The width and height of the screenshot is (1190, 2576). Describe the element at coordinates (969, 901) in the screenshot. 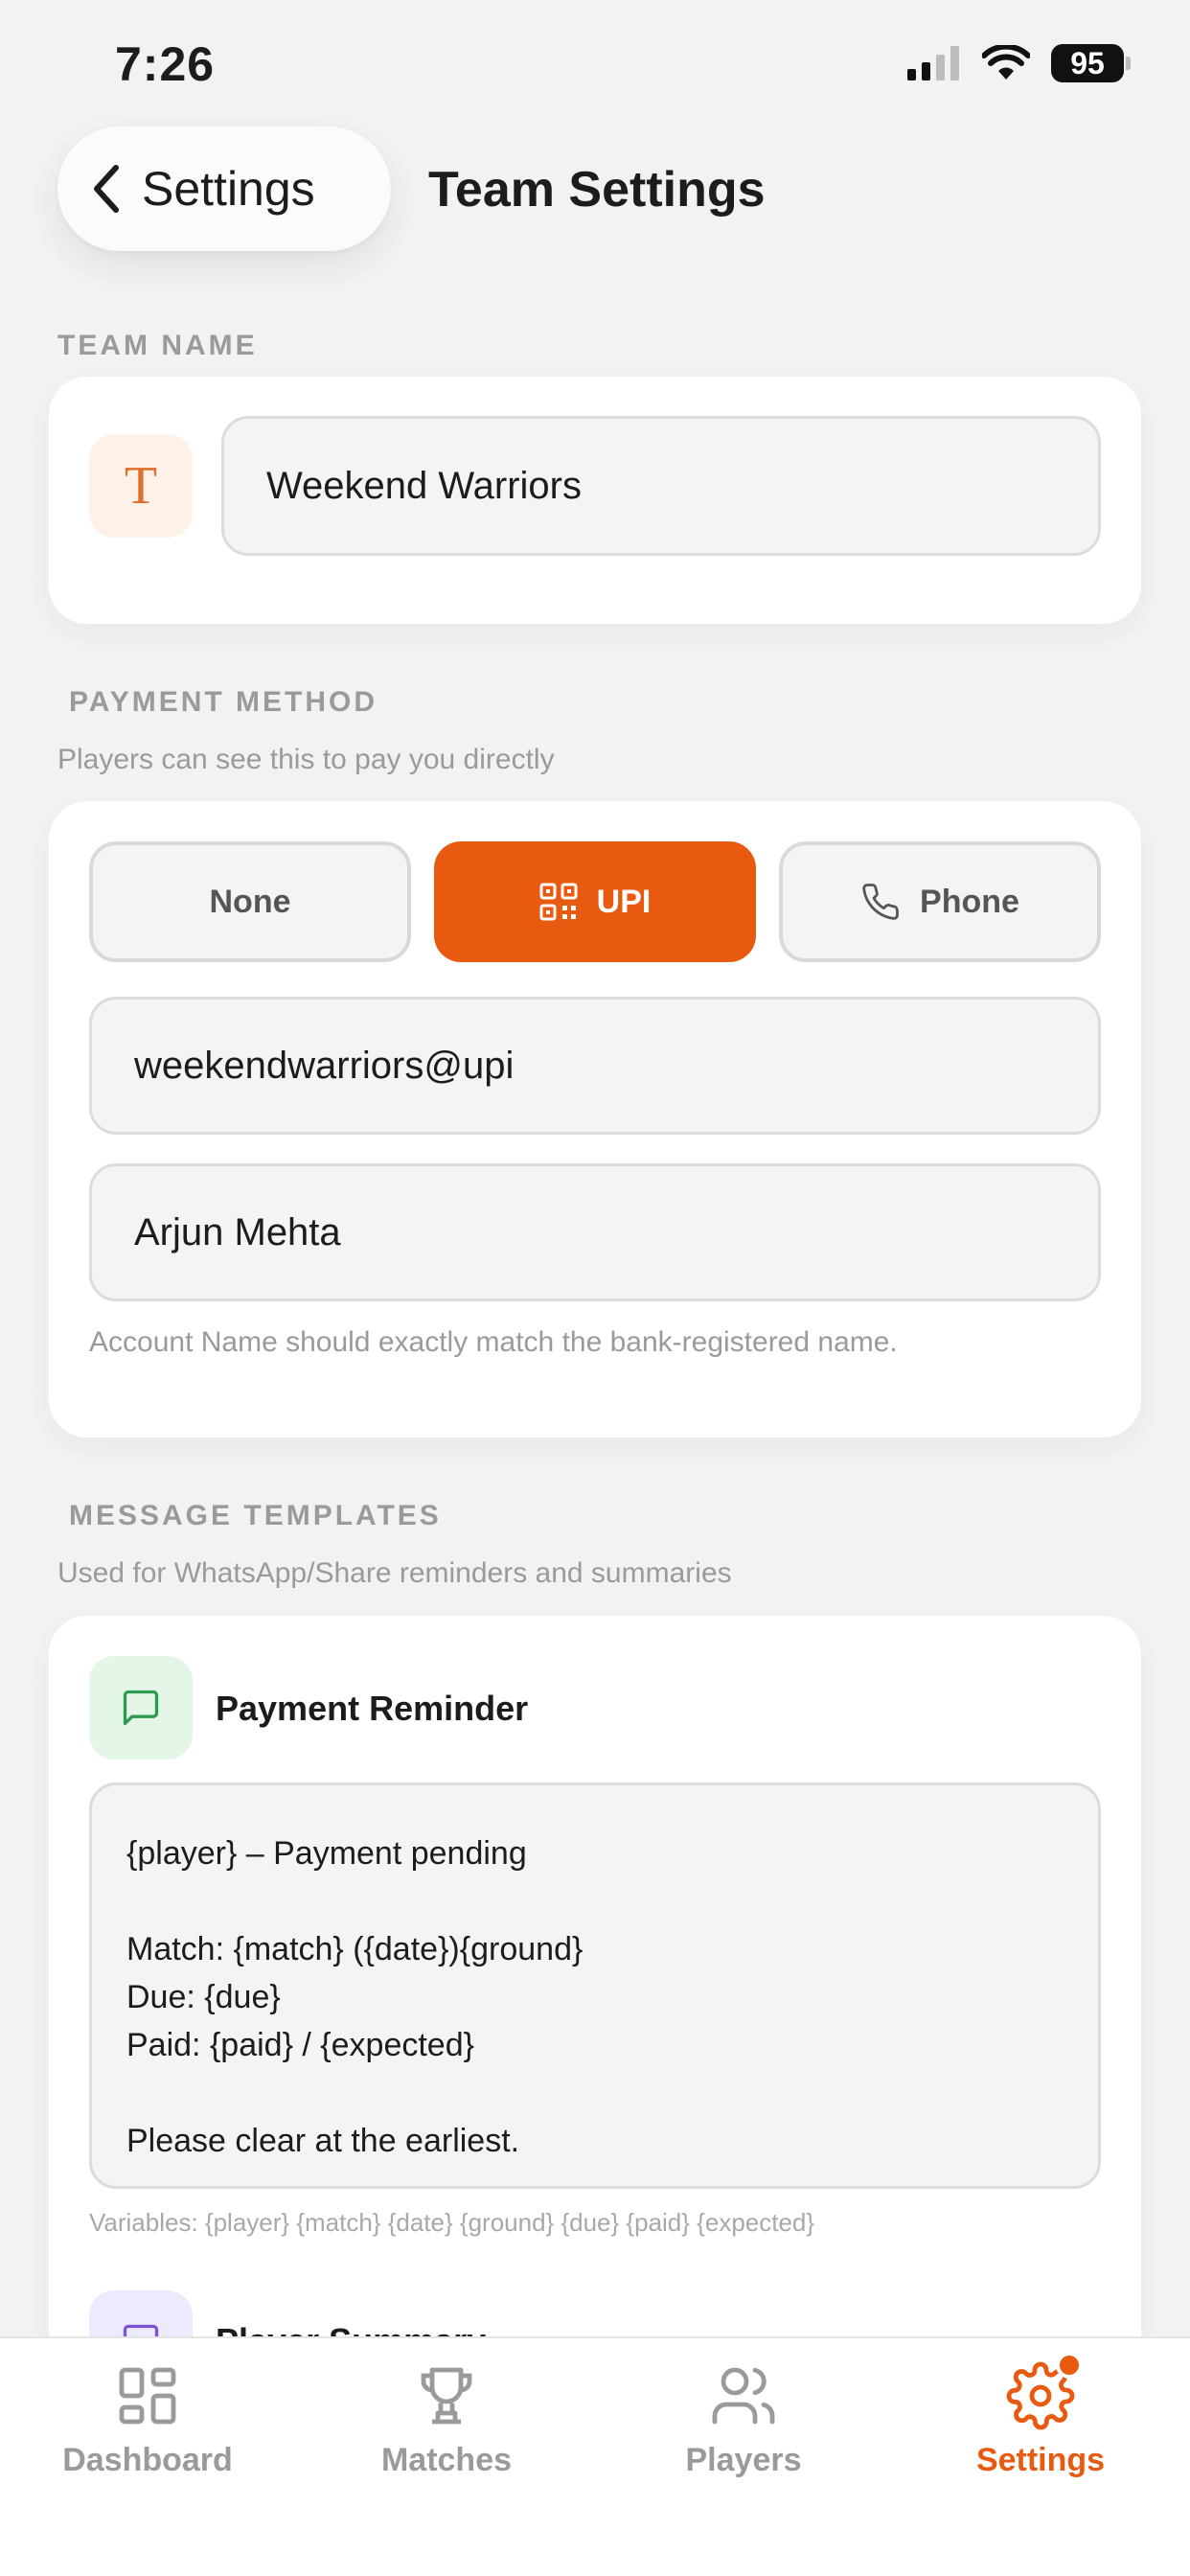

I see `payment-option-phone-label: Phone` at that location.